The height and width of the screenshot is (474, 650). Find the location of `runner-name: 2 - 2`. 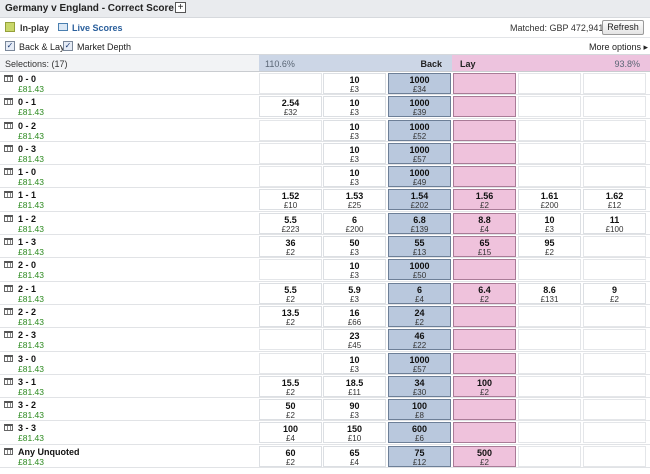

runner-name: 2 - 2 is located at coordinates (27, 312).